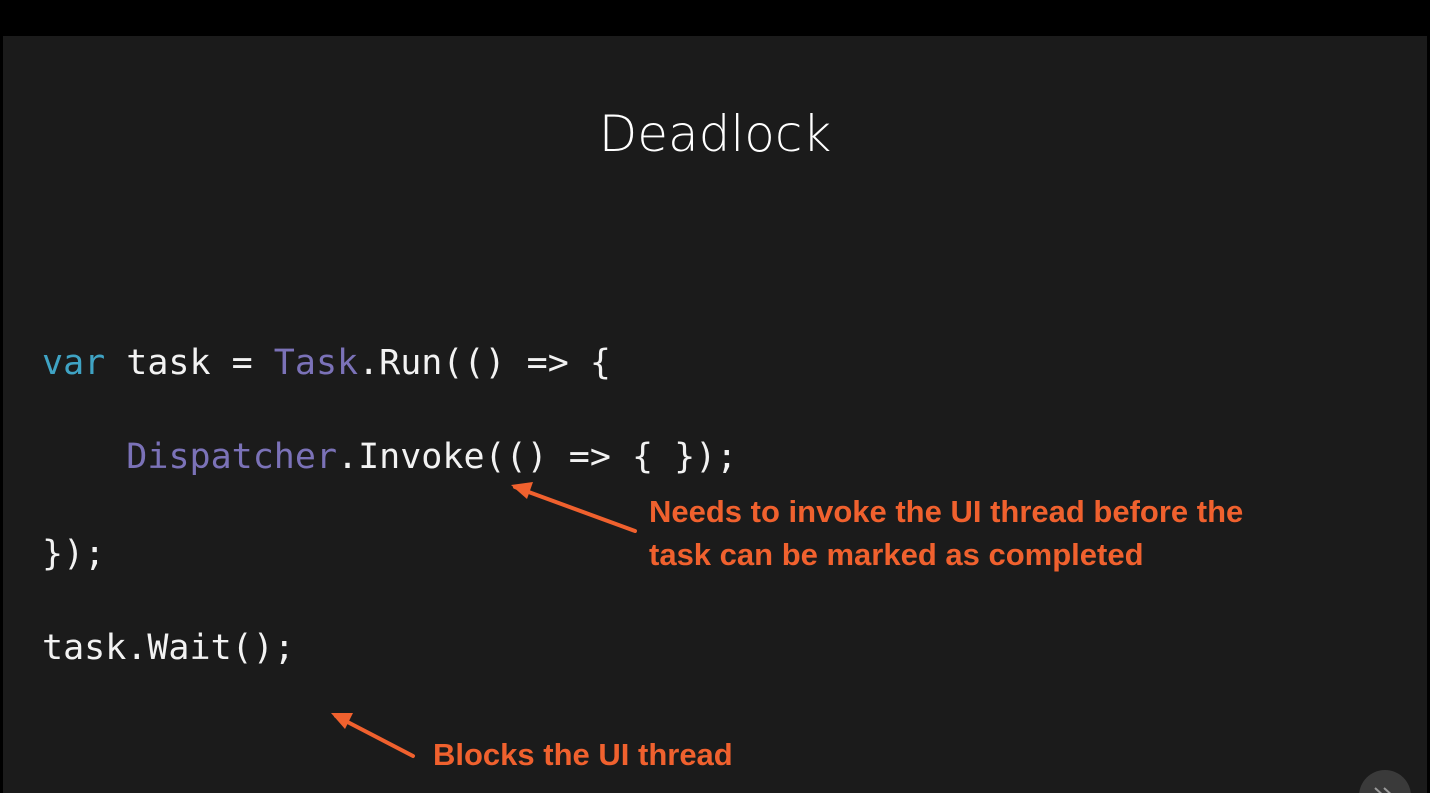 The image size is (1430, 793). Describe the element at coordinates (896, 554) in the screenshot. I see `invoke-annotation-line-2: task can be marked as completed` at that location.